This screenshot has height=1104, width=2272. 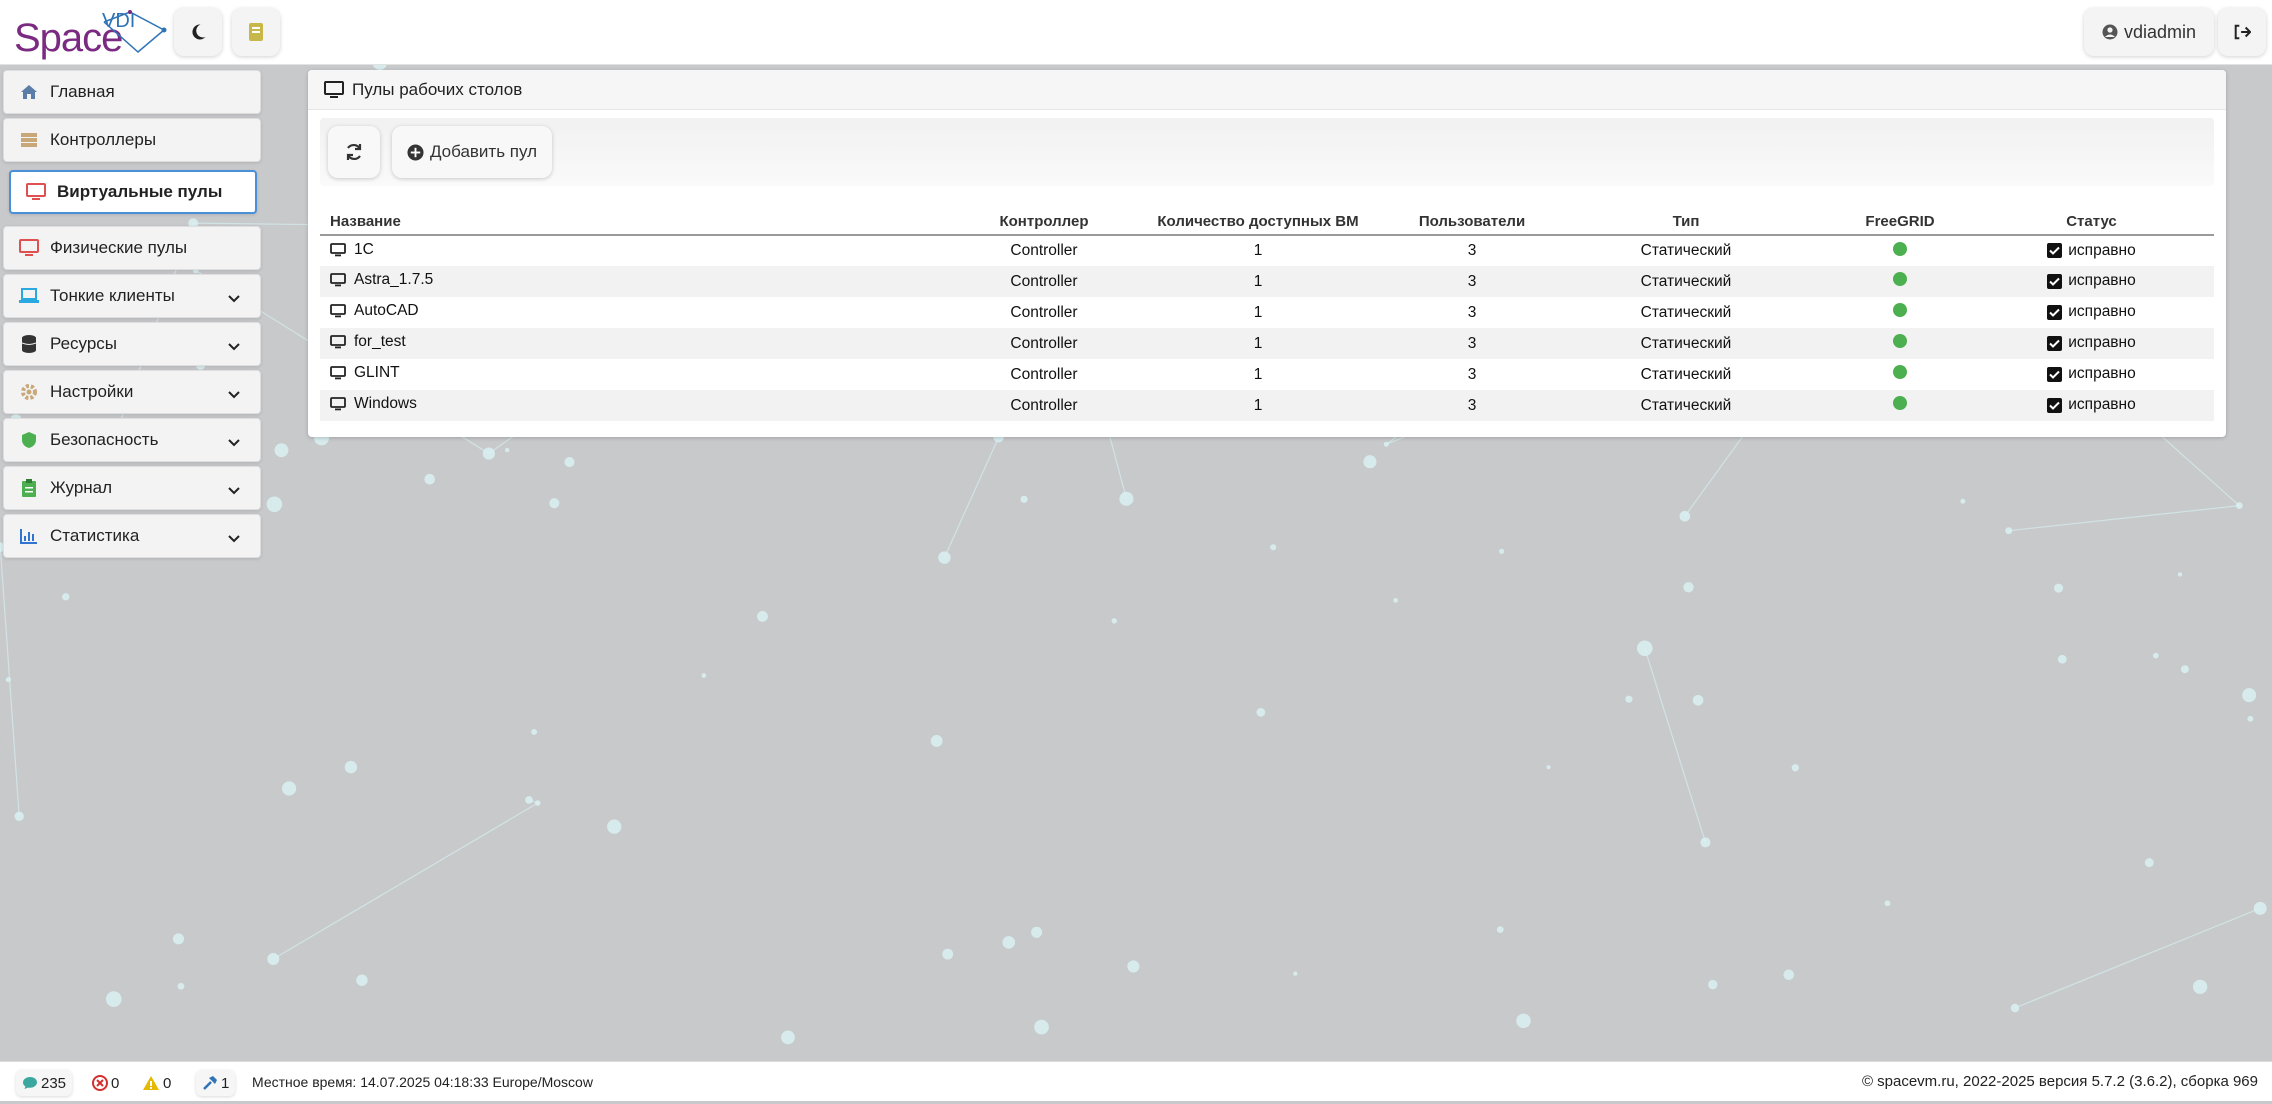 I want to click on clipboard-icon, so click(x=29, y=488).